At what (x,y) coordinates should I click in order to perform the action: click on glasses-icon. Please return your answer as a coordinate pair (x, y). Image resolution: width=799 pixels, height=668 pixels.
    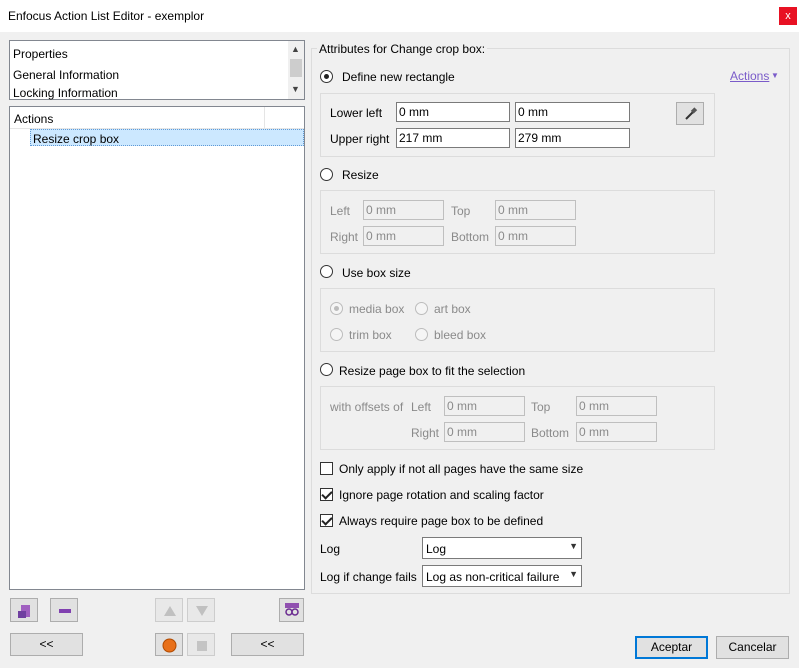
    Looking at the image, I should click on (292, 609).